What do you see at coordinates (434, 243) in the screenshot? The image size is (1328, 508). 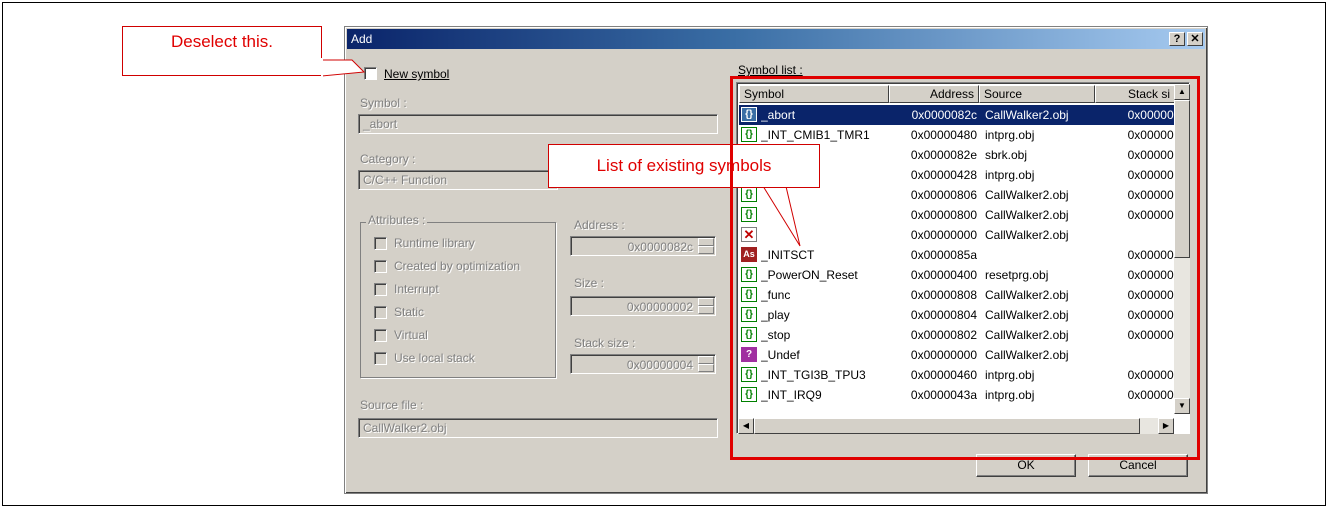 I see `runtime-library-label: Runtime library` at bounding box center [434, 243].